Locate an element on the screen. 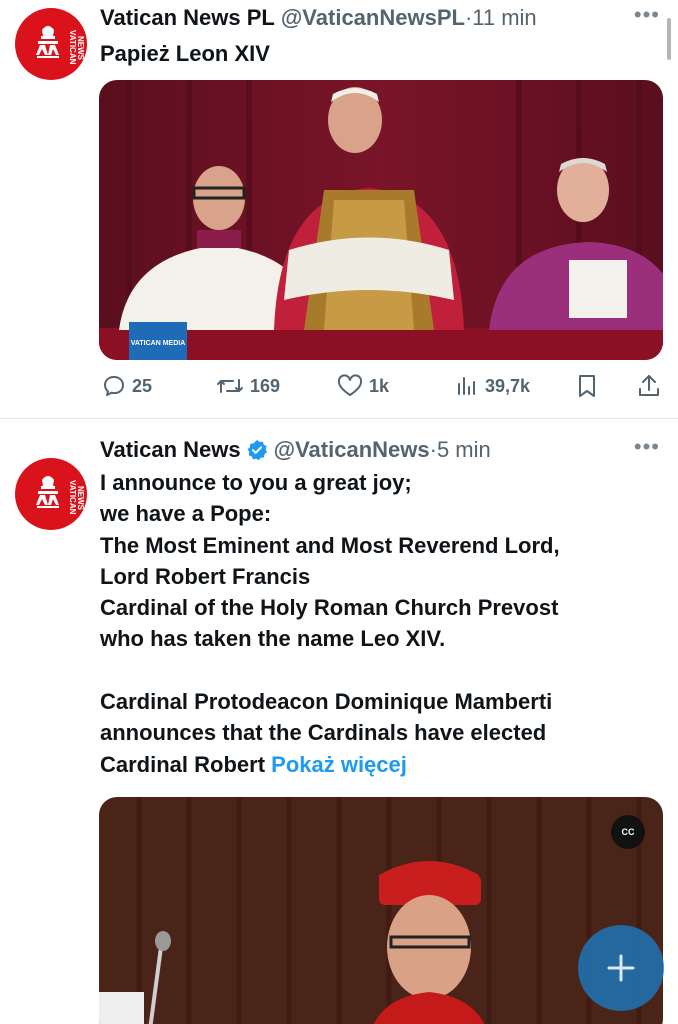 This screenshot has width=678, height=1024. handle: @VaticanNews is located at coordinates (352, 449).